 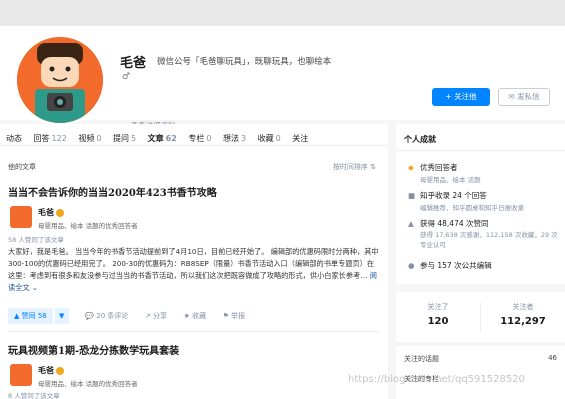 I want to click on avatar-image, so click(x=60, y=80).